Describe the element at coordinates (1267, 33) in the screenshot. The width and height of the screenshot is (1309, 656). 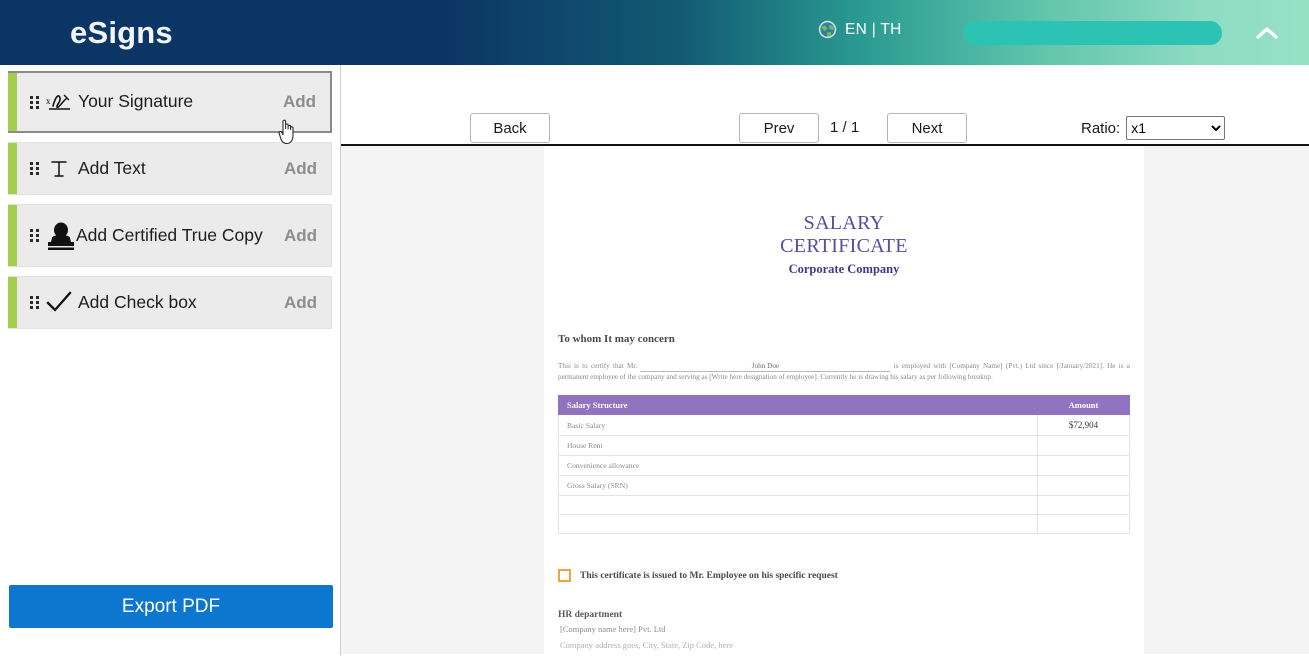
I see `chevron-up-icon` at that location.